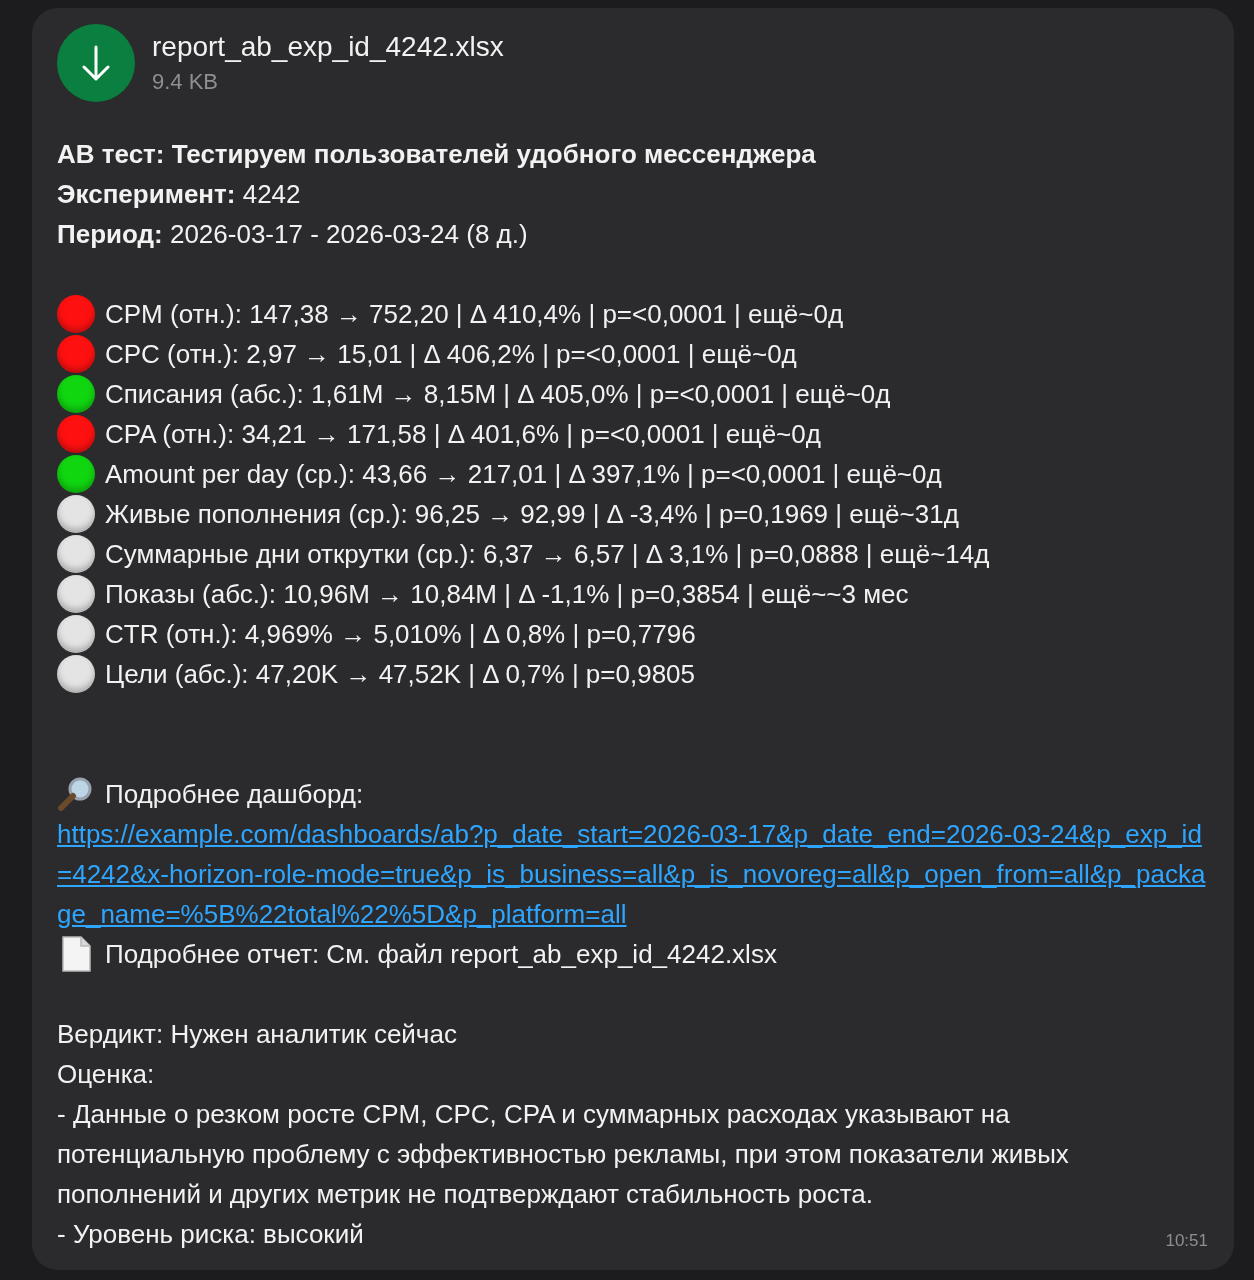 This screenshot has width=1254, height=1280. What do you see at coordinates (106, 1074) in the screenshot?
I see `assessment-label: Оценка:` at bounding box center [106, 1074].